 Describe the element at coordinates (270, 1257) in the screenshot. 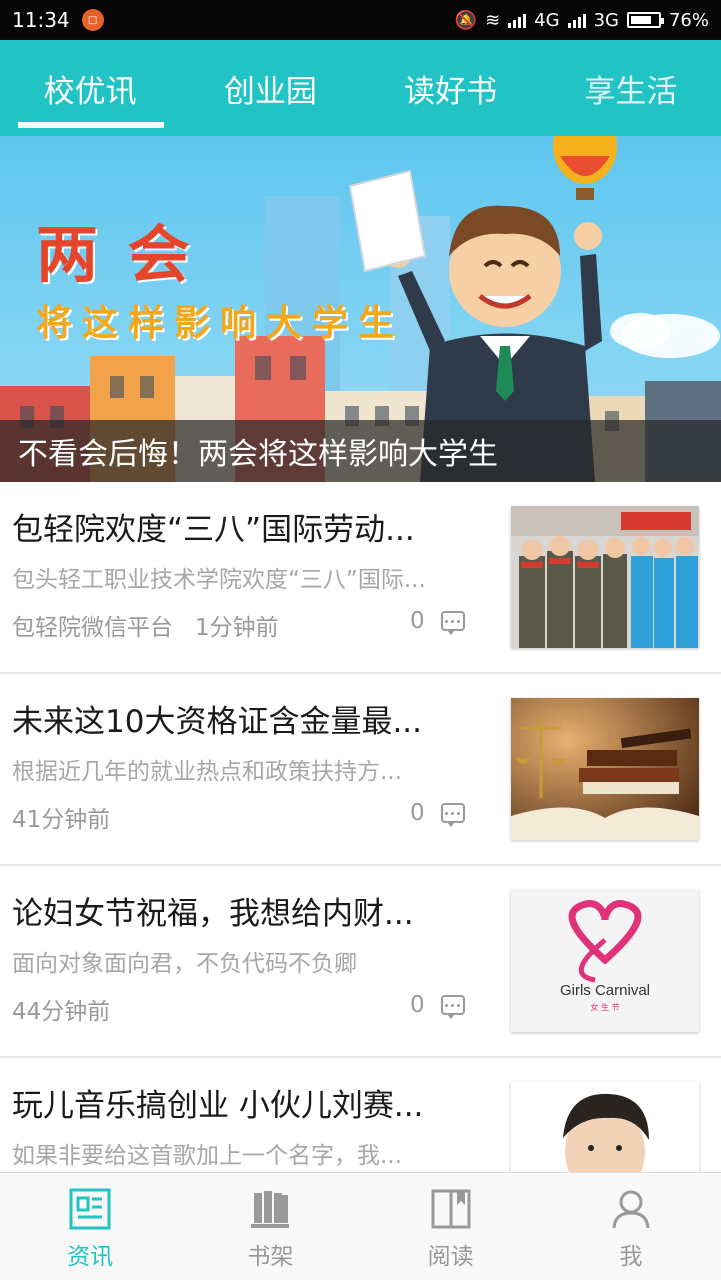

I see `nav-label: 书架` at that location.